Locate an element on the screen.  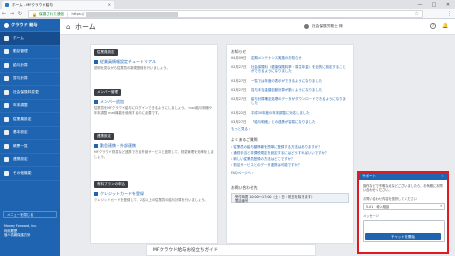
news-item: 03月27日 給与計算確定処理のデータがダウンロードできるようになりました is located at coordinates (289, 101).